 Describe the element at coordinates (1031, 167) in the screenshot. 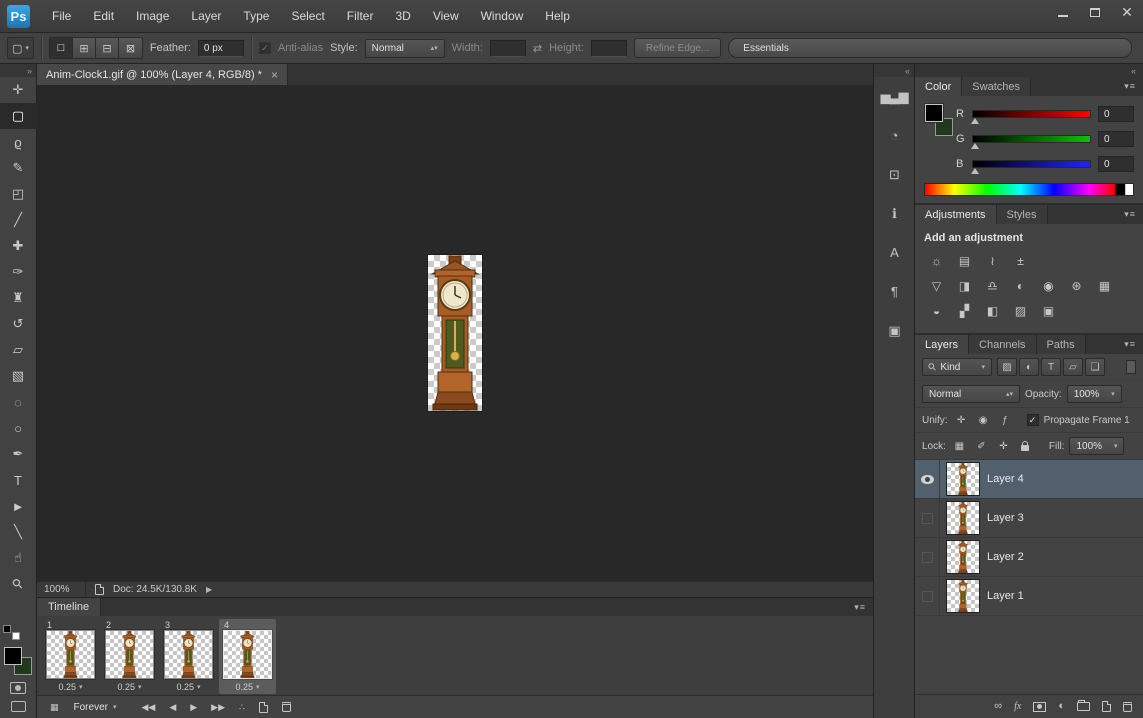

I see `blue-slider` at that location.